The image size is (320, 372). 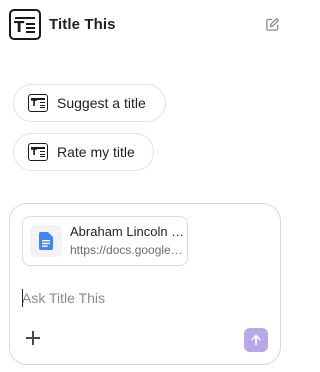 I want to click on suggestion-label: Suggest a title, so click(x=101, y=103).